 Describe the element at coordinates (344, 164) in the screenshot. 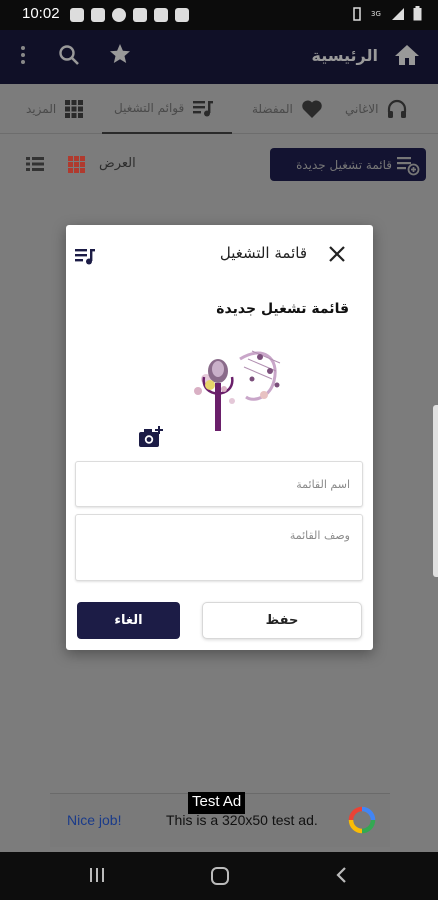

I see `new-playlist-label: قائمة تشغيل جديدة` at that location.